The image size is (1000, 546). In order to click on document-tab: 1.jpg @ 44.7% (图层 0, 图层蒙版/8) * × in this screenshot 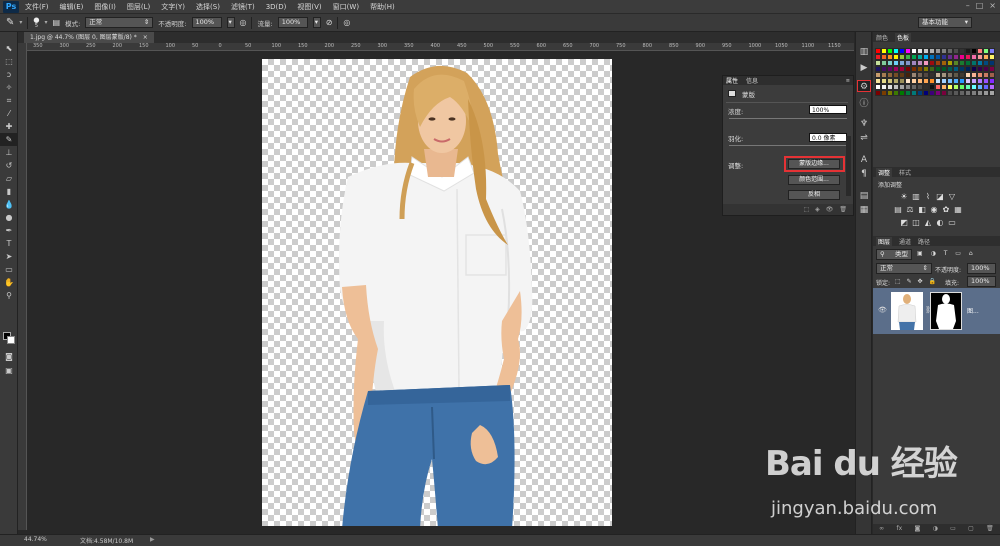, I will do `click(89, 37)`.